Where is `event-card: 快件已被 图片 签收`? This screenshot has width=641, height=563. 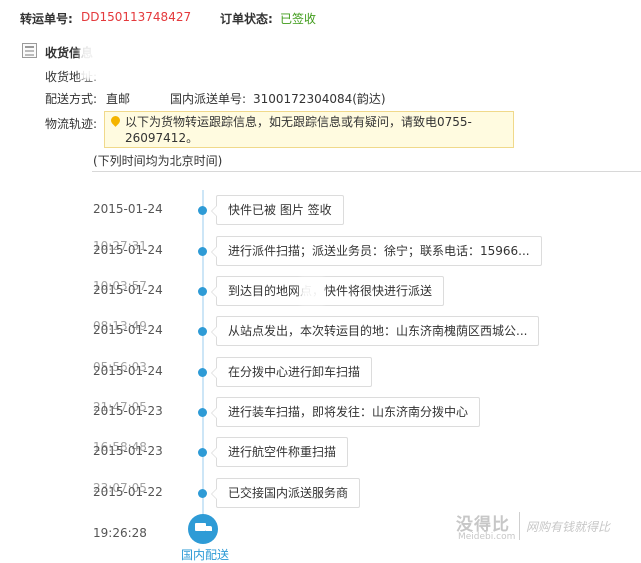
event-card: 快件已被 图片 签收 is located at coordinates (277, 210).